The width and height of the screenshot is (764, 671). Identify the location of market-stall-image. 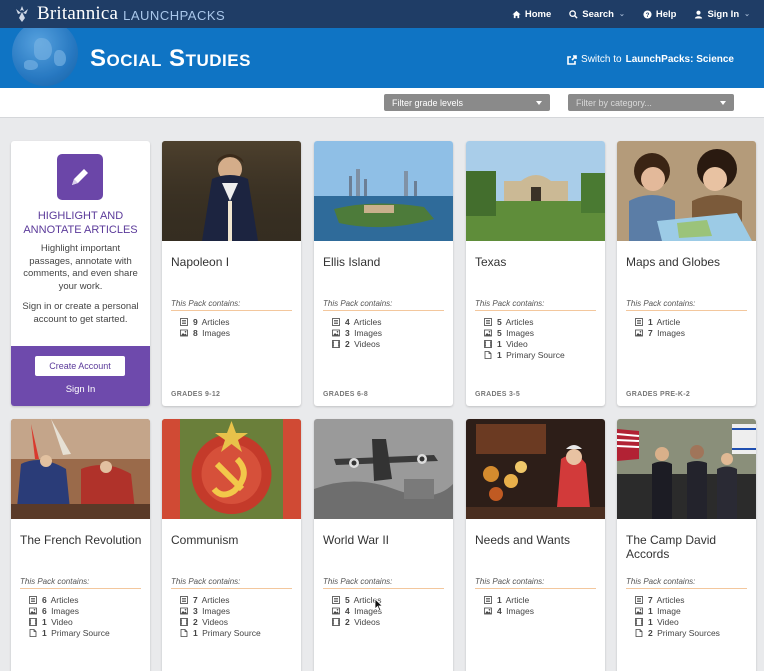
(535, 469).